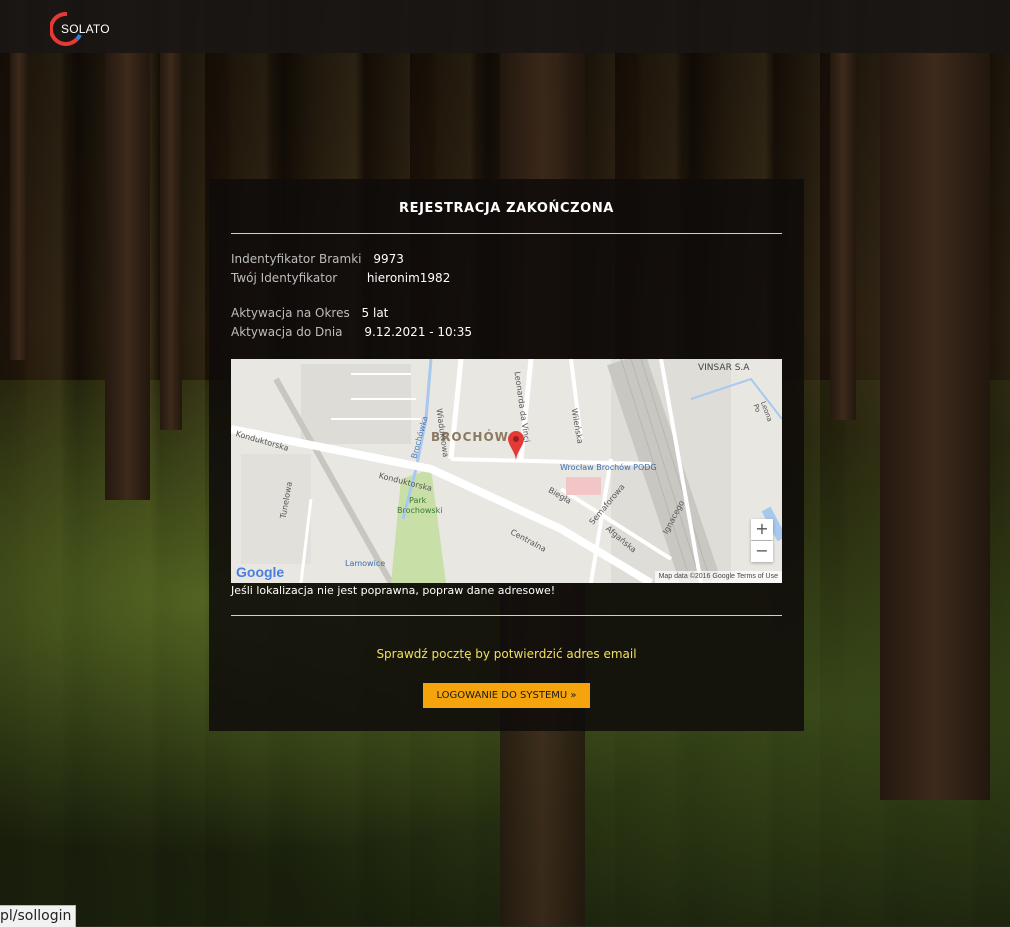  What do you see at coordinates (724, 368) in the screenshot?
I see `map-label: VINSAR S.A` at bounding box center [724, 368].